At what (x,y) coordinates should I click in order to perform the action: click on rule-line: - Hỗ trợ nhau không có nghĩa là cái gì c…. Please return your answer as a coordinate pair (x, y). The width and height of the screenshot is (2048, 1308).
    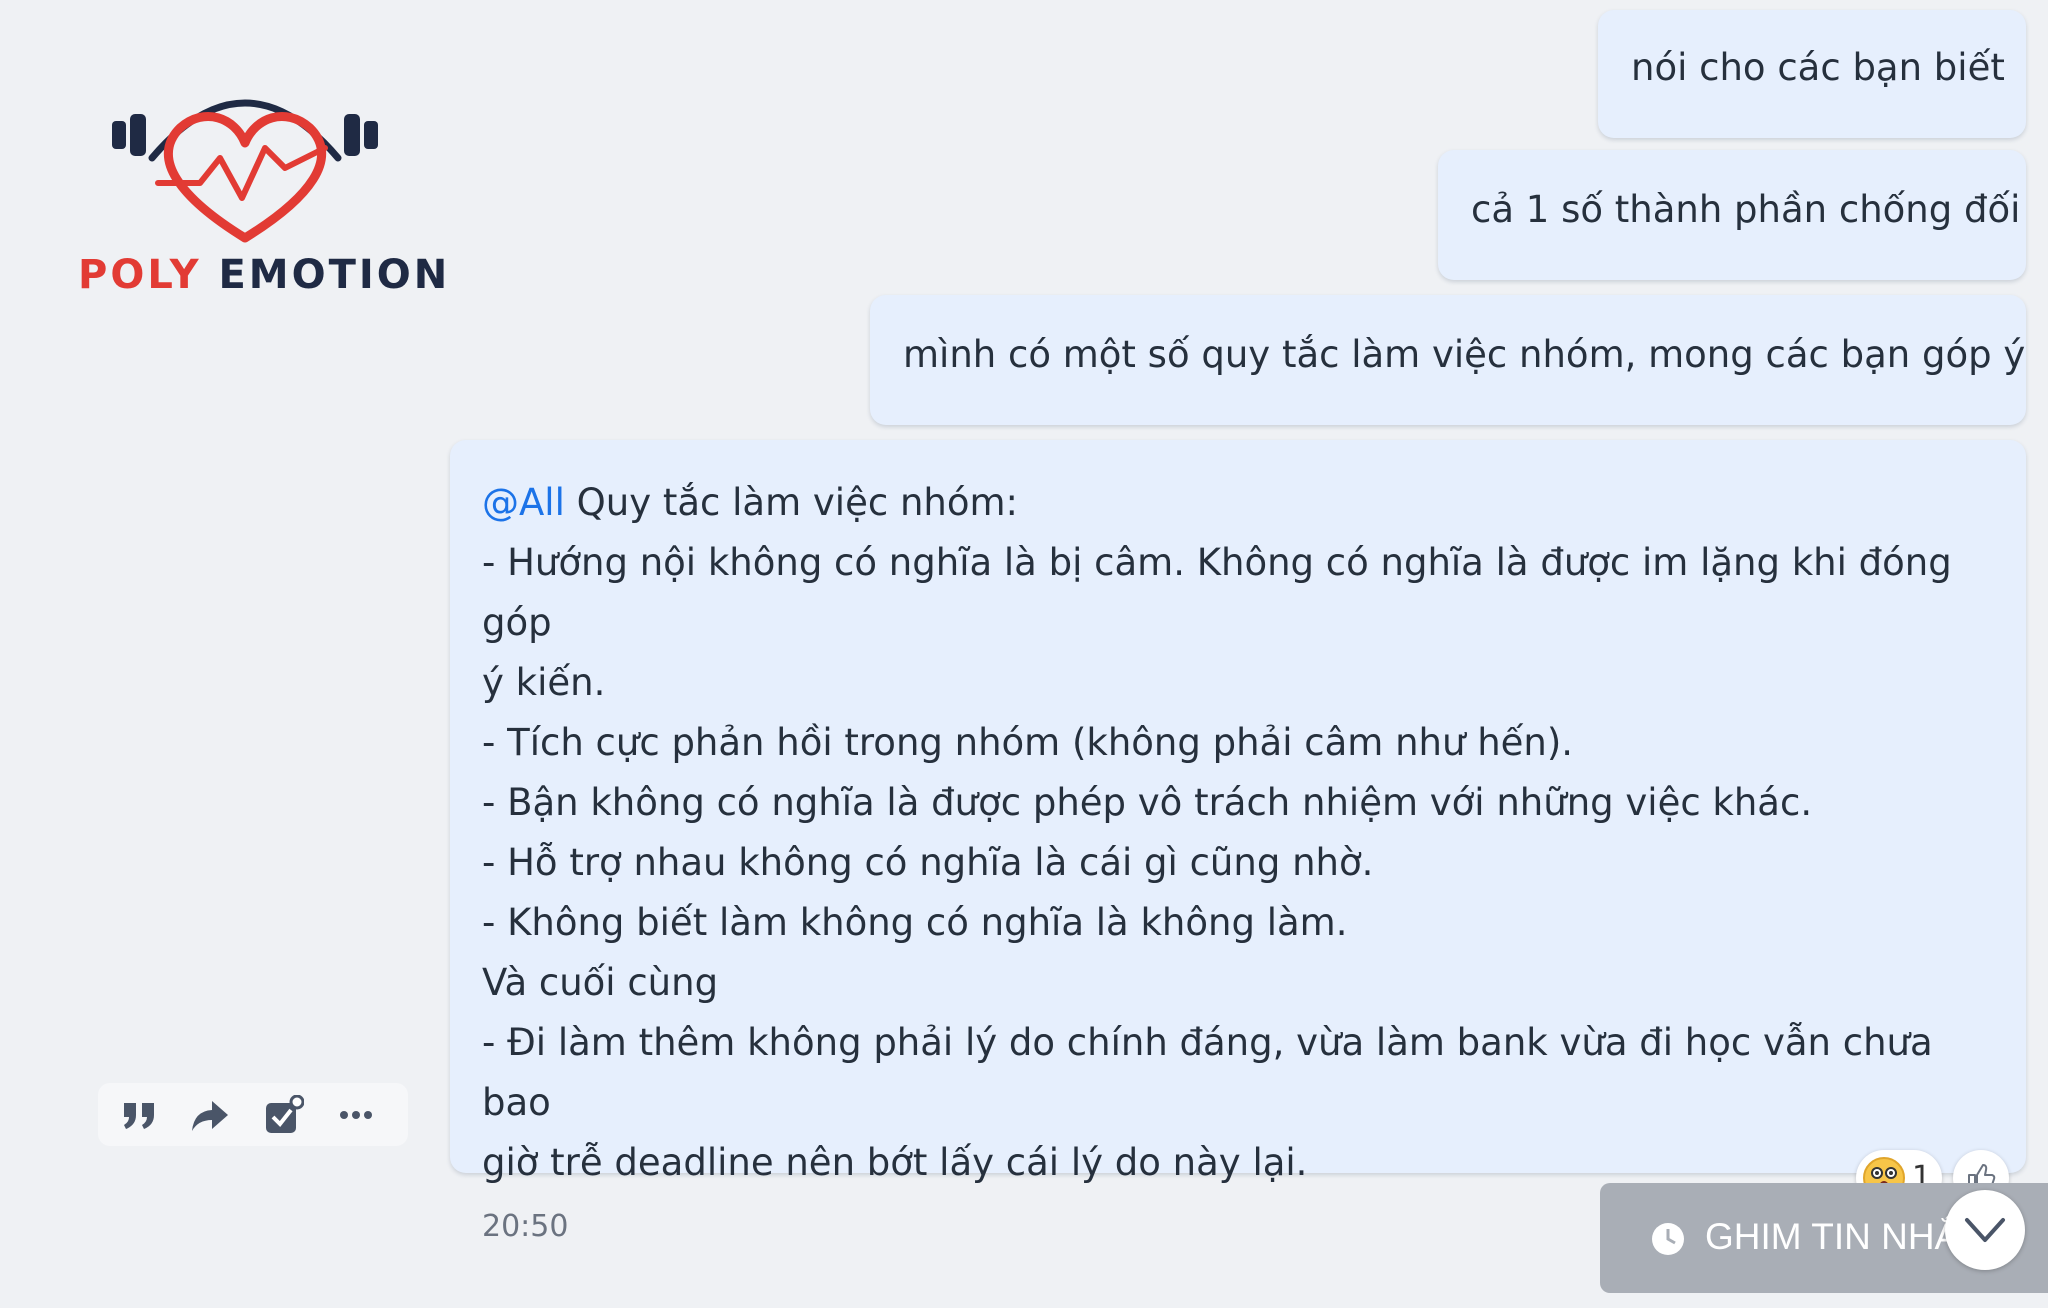
    Looking at the image, I should click on (928, 862).